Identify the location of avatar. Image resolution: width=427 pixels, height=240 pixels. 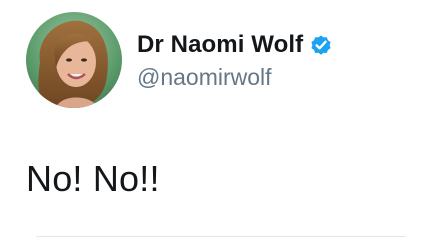
(74, 60).